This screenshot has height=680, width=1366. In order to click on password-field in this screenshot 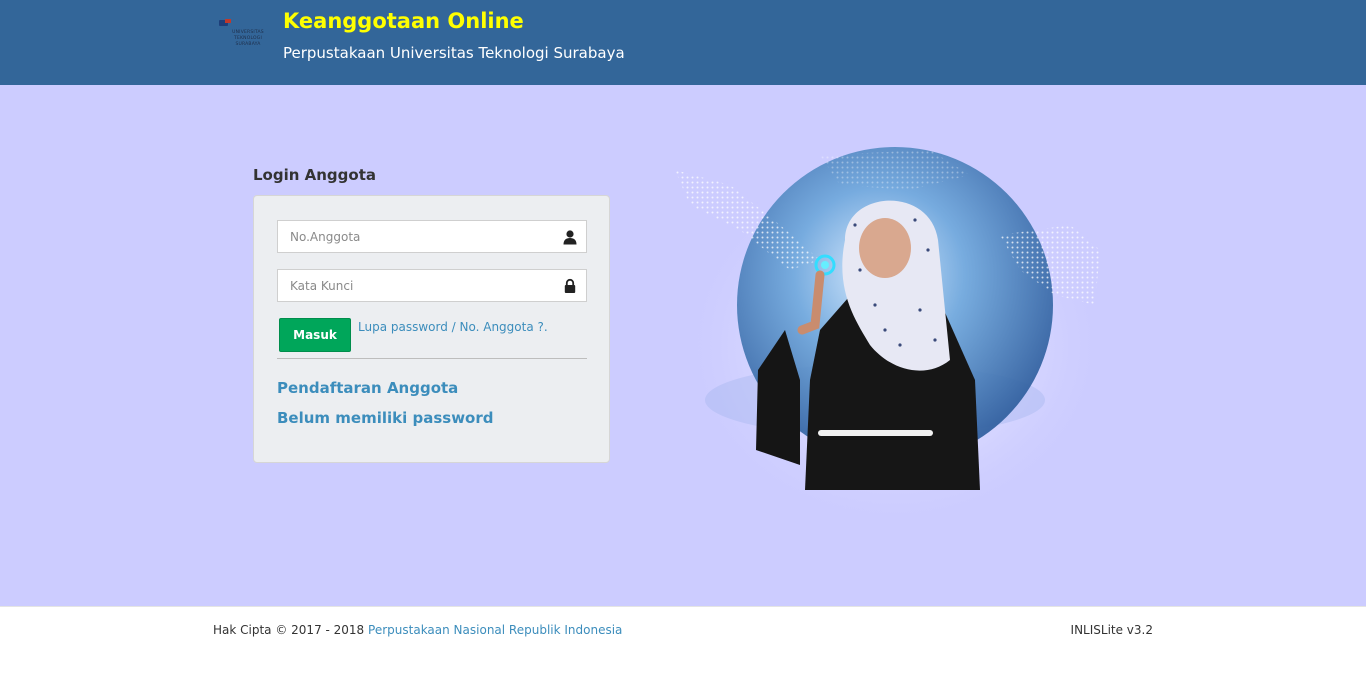, I will do `click(432, 285)`.